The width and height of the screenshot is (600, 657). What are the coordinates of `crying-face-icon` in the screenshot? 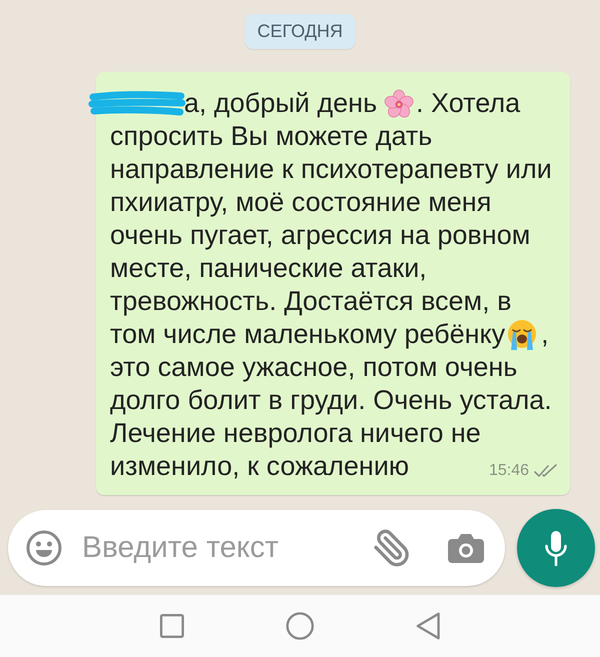 It's located at (522, 334).